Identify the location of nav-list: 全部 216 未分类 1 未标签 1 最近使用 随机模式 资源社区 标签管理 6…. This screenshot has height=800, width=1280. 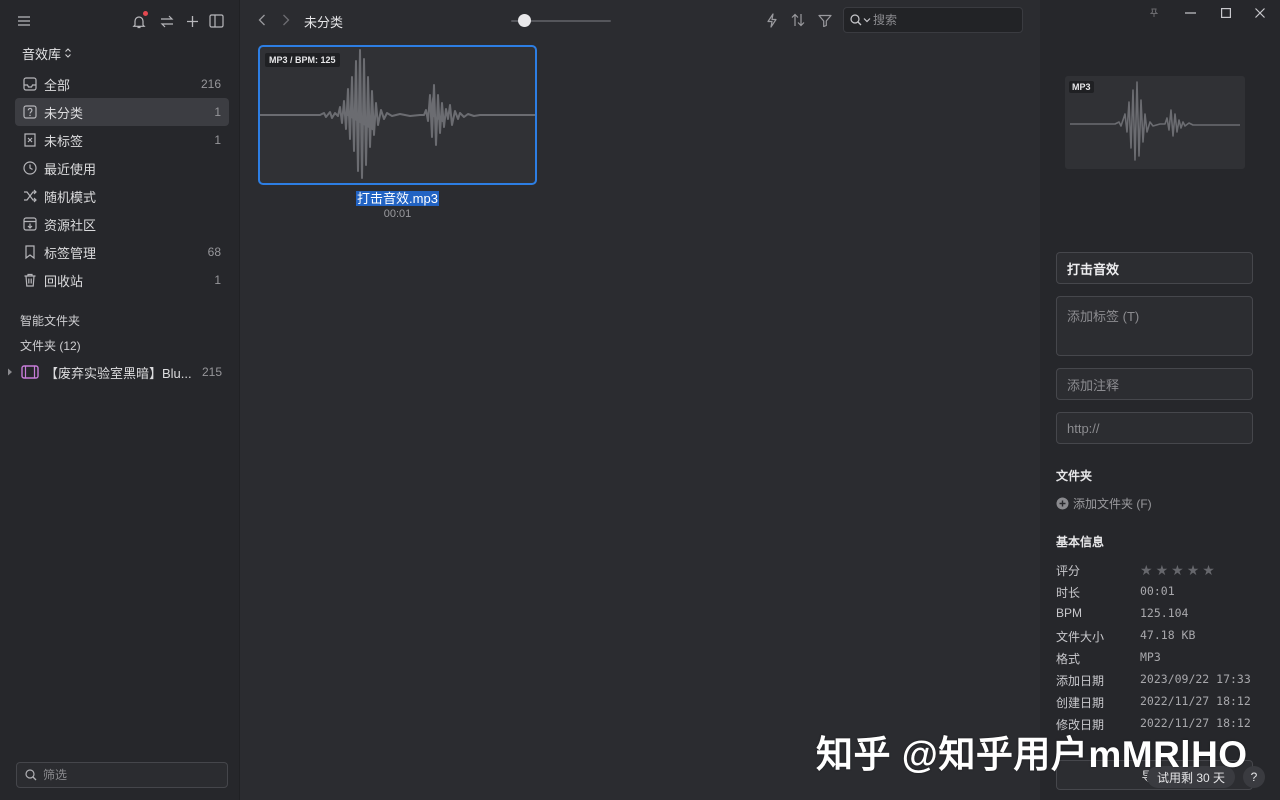
(122, 182).